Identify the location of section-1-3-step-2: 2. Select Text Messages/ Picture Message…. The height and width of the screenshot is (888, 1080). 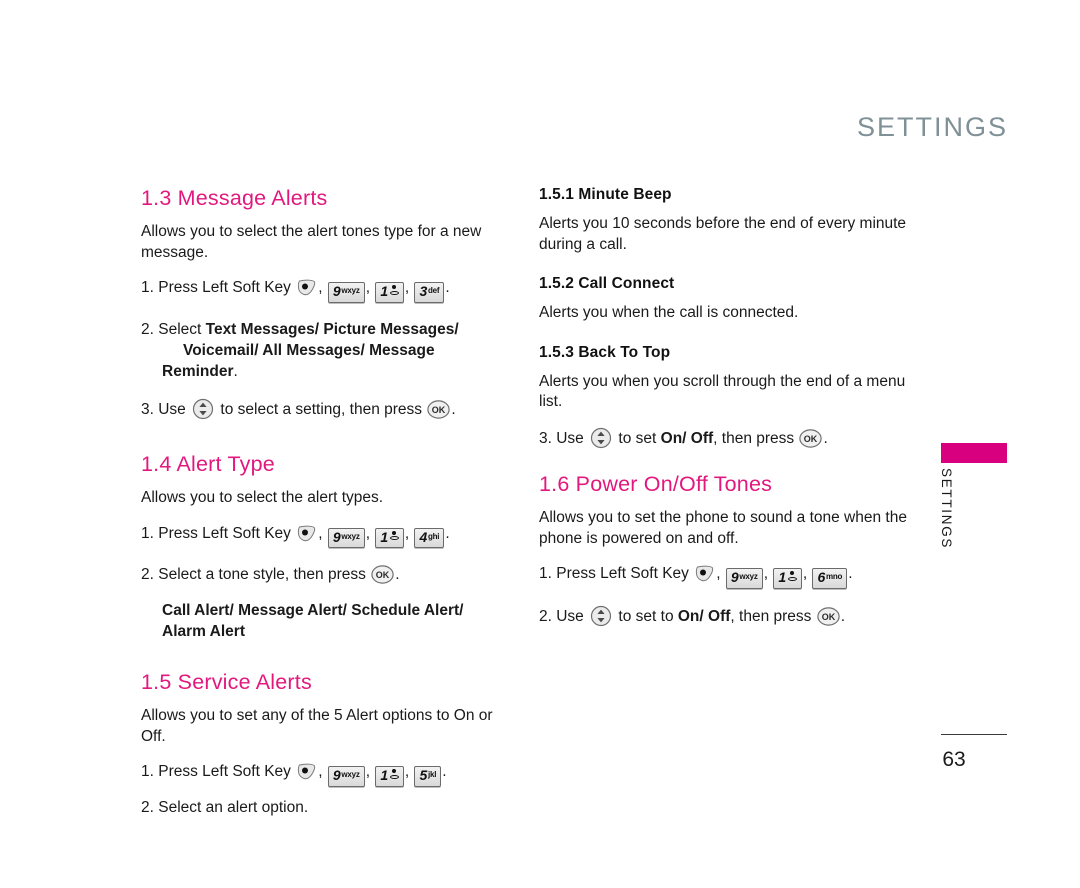
(325, 350).